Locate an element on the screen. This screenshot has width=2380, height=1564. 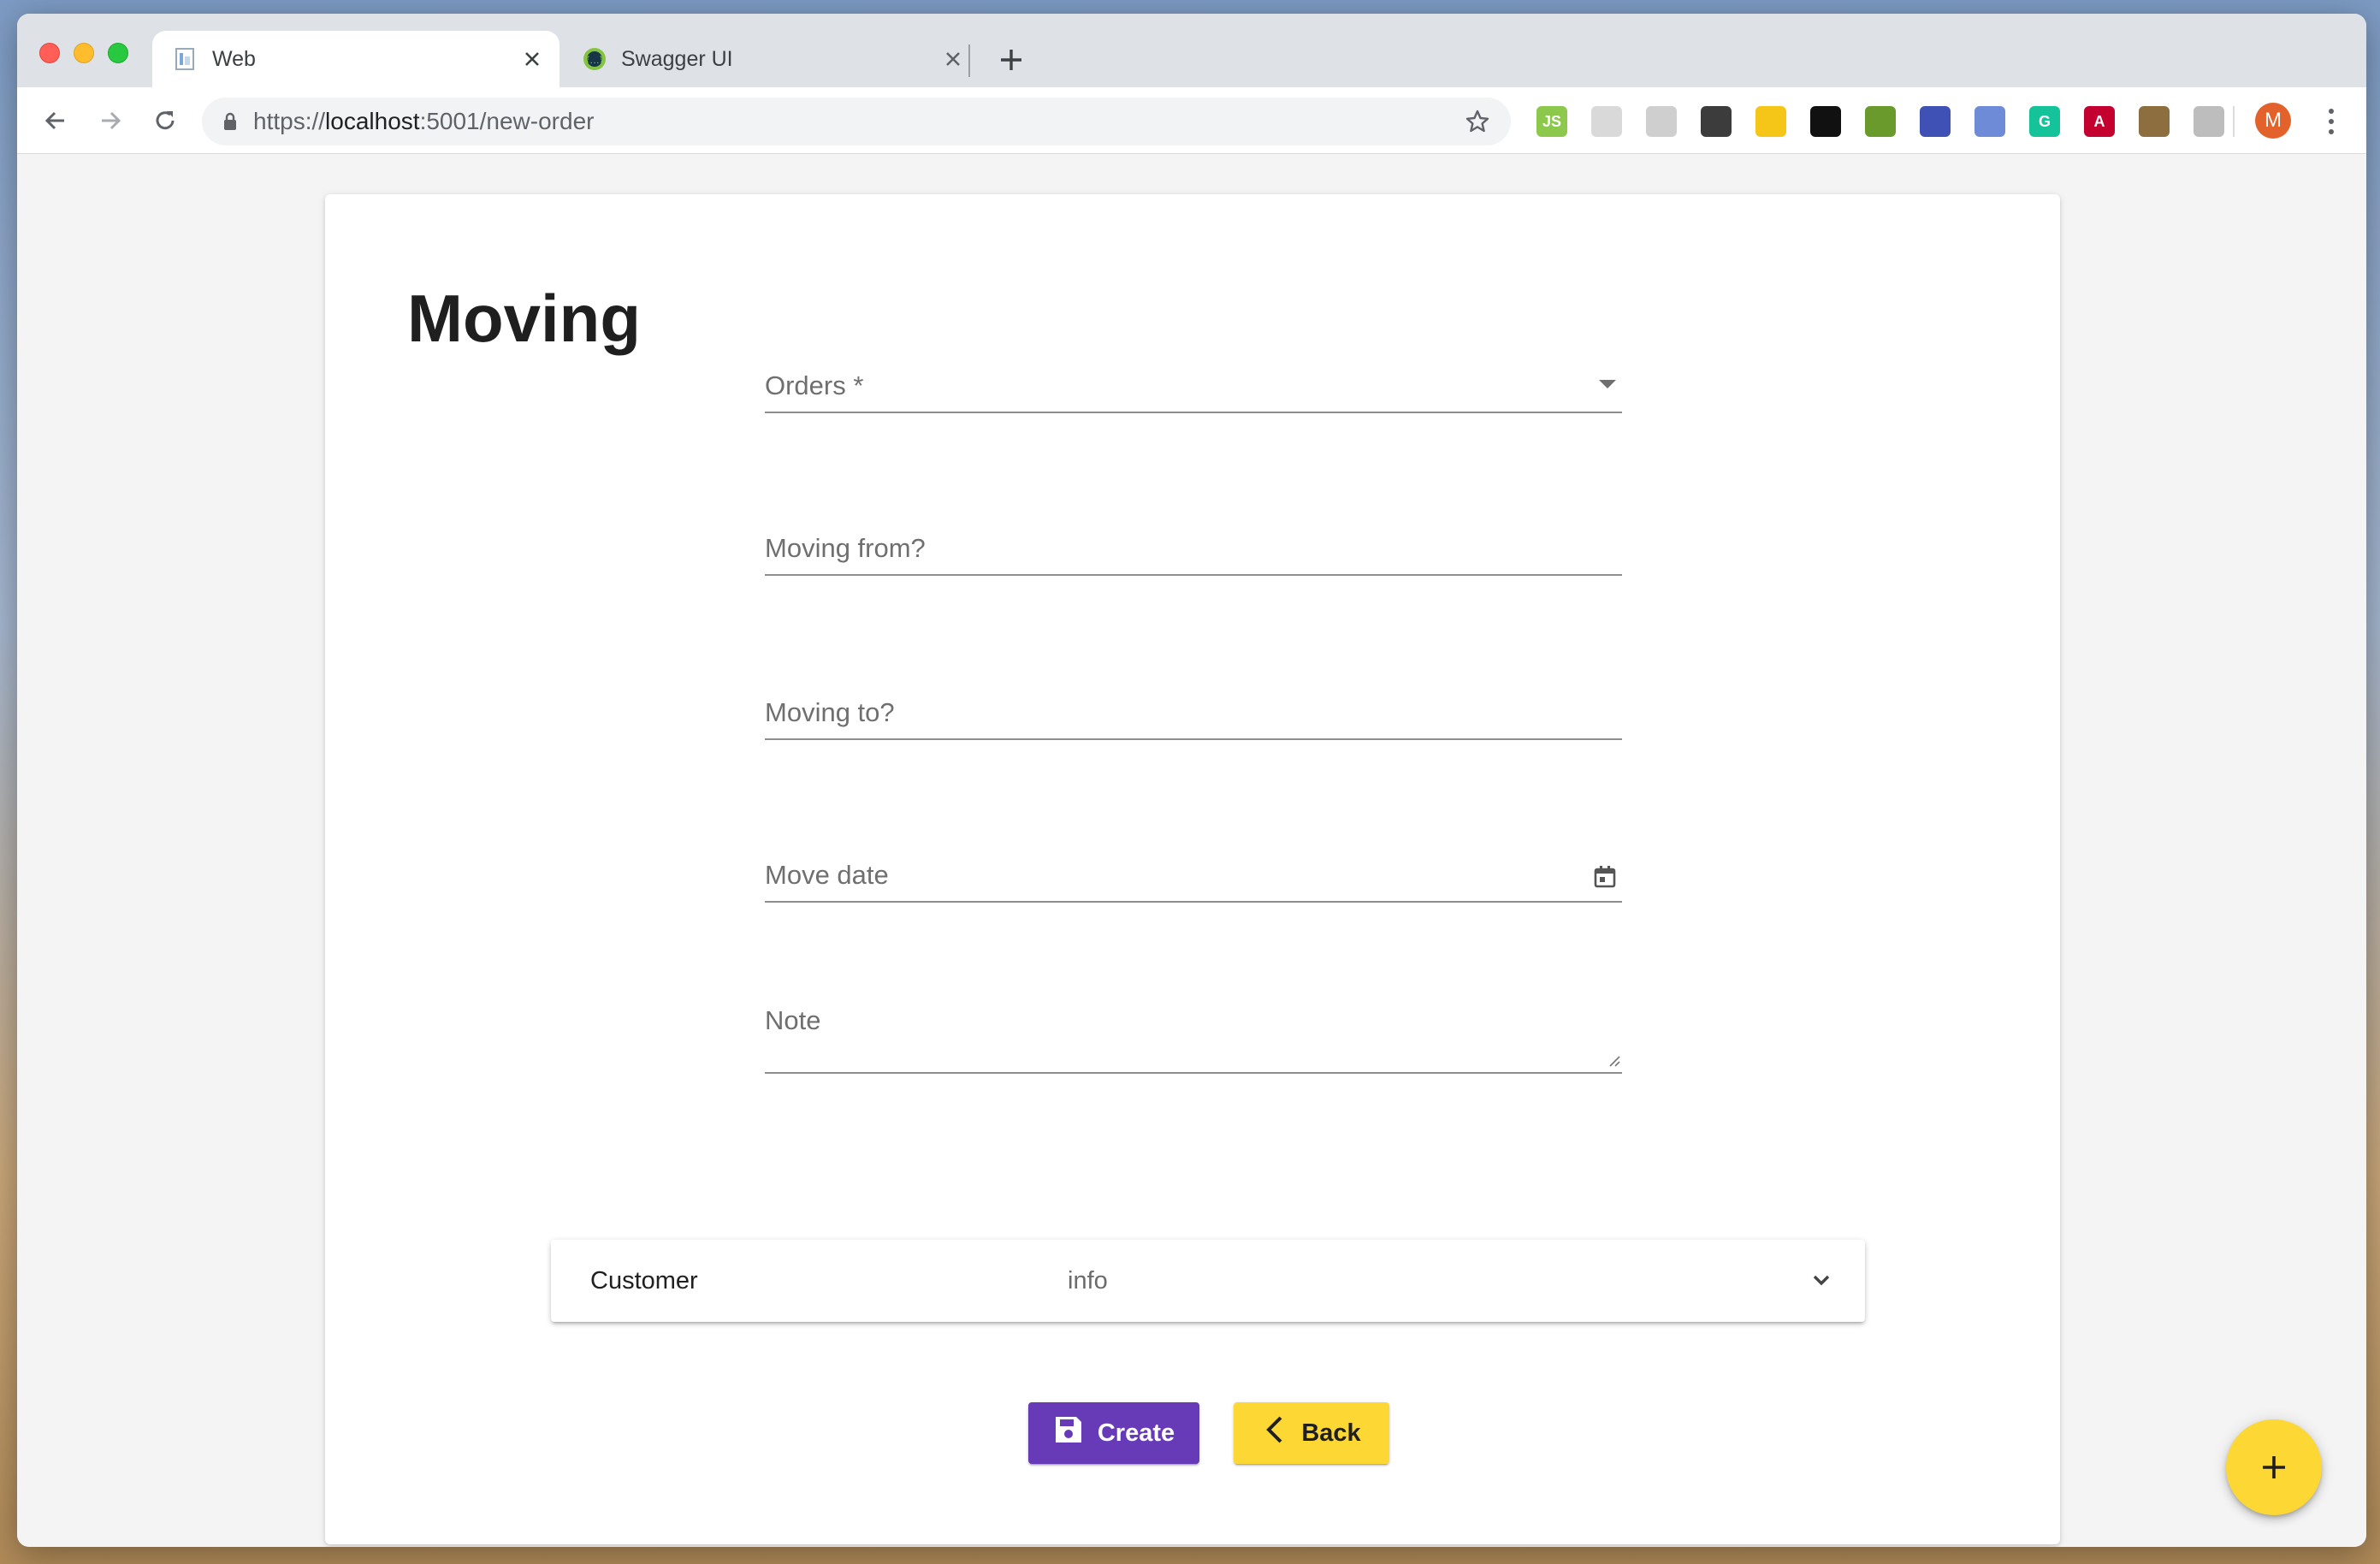
lighthouse-extension-icon is located at coordinates (1936, 121).